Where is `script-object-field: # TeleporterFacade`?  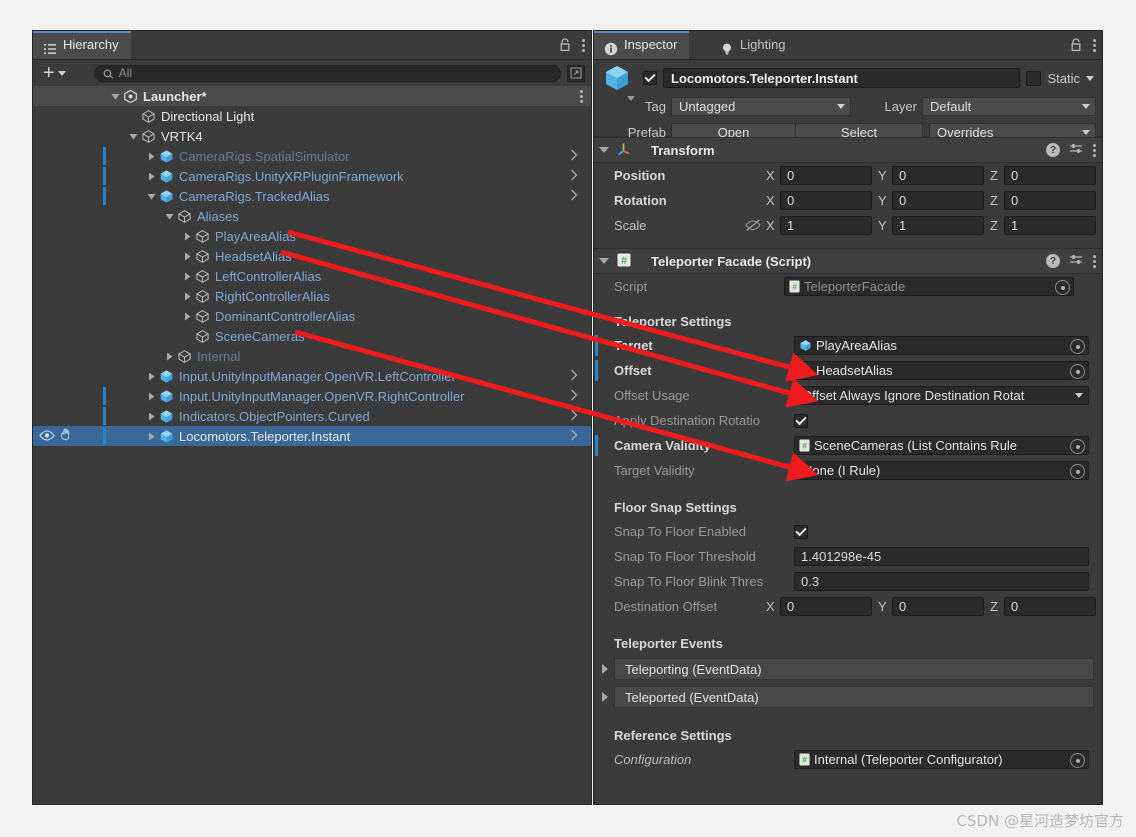
script-object-field: # TeleporterFacade is located at coordinates (929, 286).